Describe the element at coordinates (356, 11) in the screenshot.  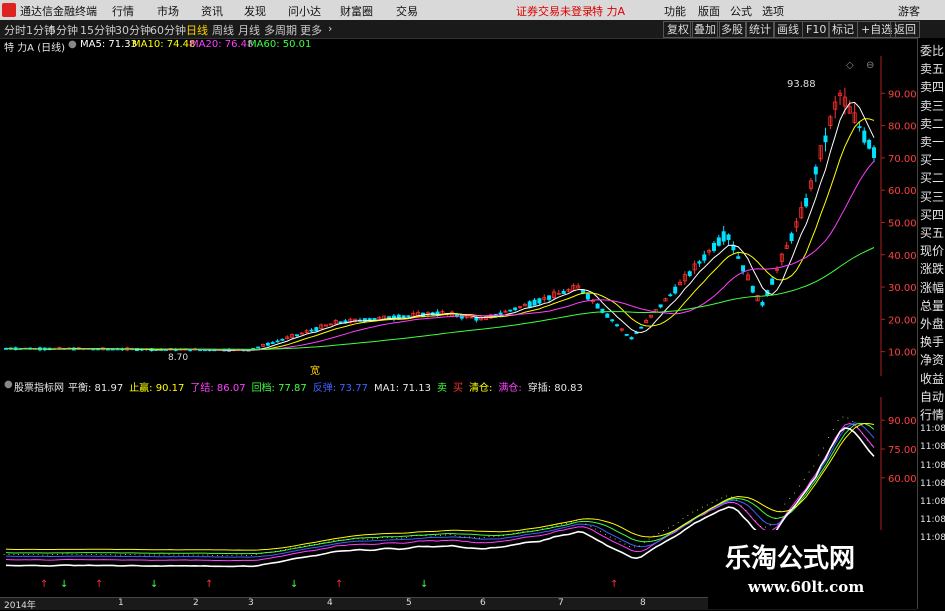
I see `menu-wealth-circle: 财富圈` at that location.